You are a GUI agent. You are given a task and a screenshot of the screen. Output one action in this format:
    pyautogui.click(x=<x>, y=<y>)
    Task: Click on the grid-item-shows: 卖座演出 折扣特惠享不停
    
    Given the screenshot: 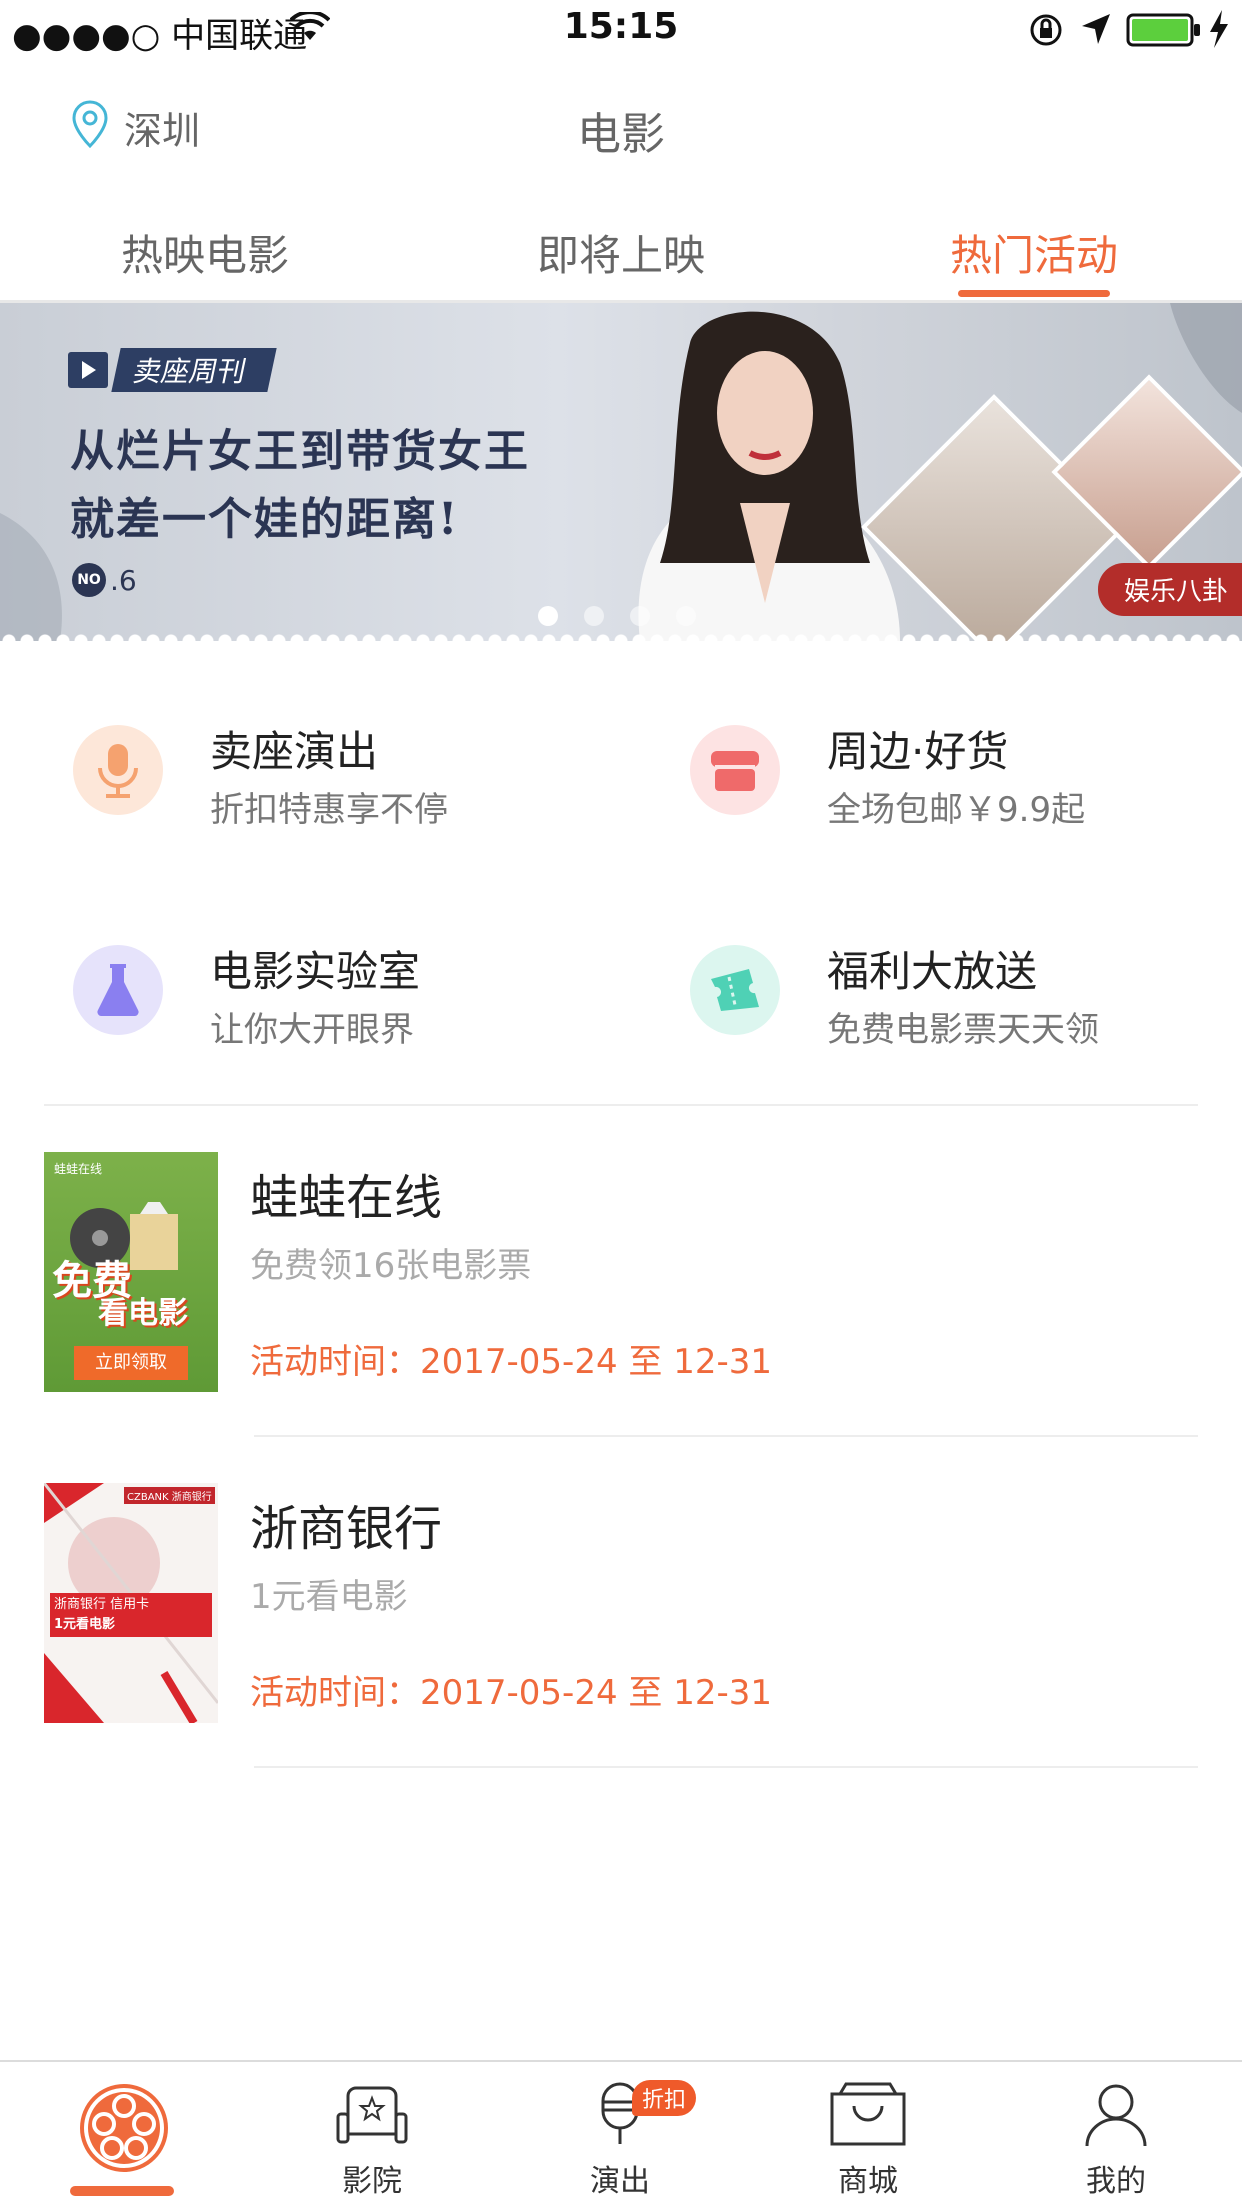 What is the action you would take?
    pyautogui.click(x=320, y=770)
    